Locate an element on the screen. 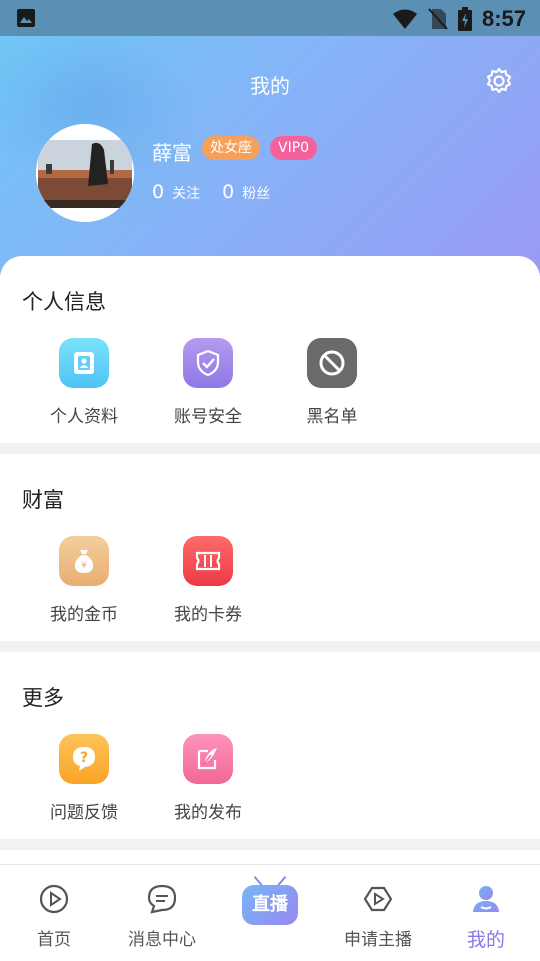  nav-label: 首页 is located at coordinates (54, 940).